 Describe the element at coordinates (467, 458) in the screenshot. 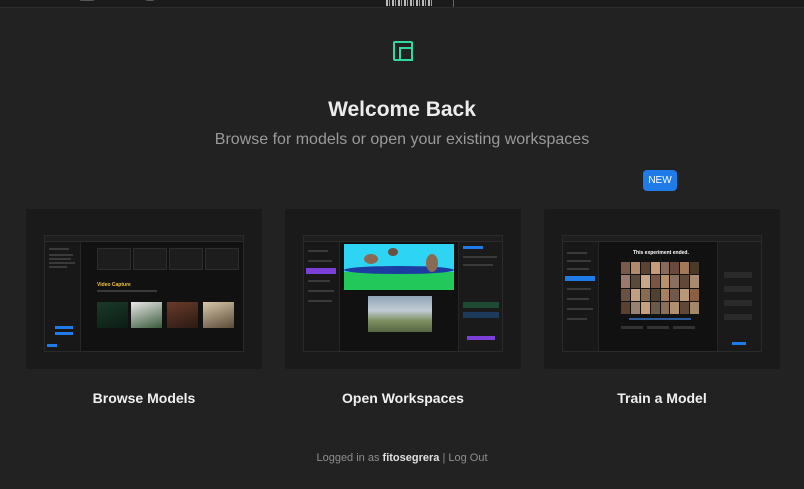

I see `logout-link: Log Out` at that location.